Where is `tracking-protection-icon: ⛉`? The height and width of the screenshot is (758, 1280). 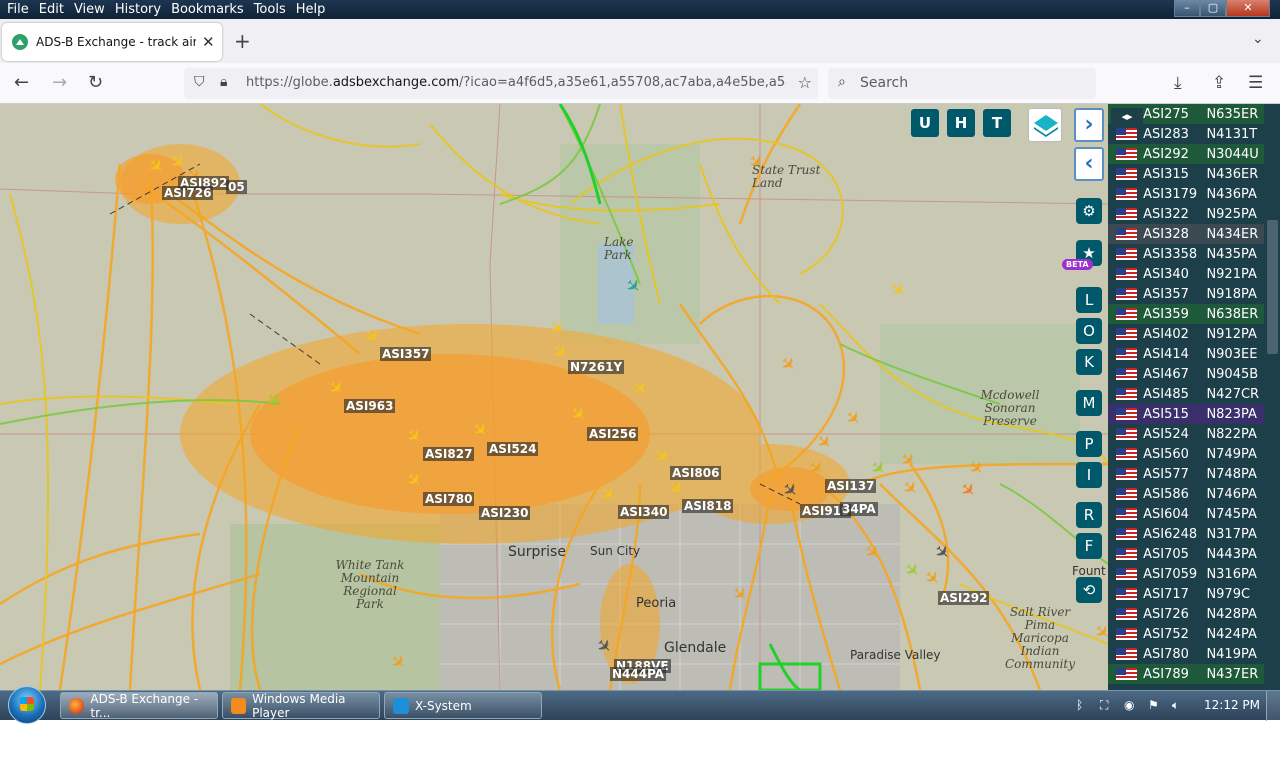 tracking-protection-icon: ⛉ is located at coordinates (199, 82).